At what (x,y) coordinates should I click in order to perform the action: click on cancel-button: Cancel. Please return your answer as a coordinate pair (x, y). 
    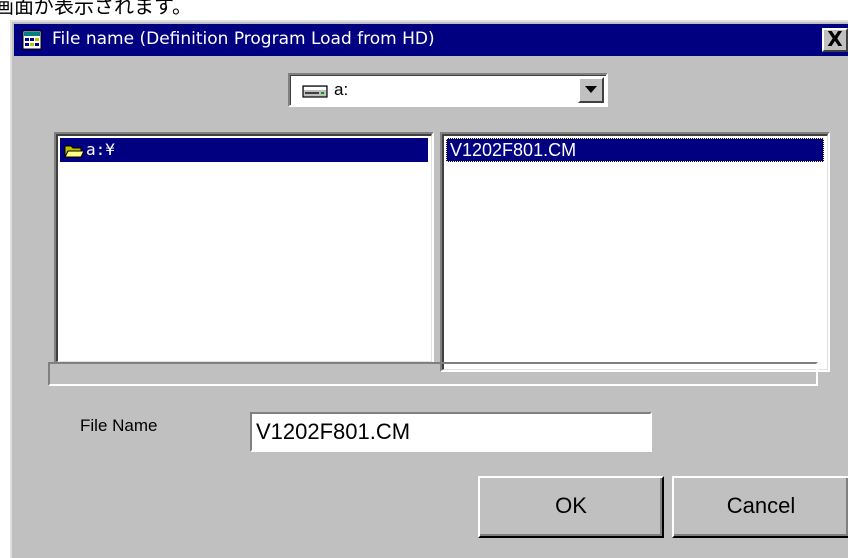
    Looking at the image, I should click on (760, 507).